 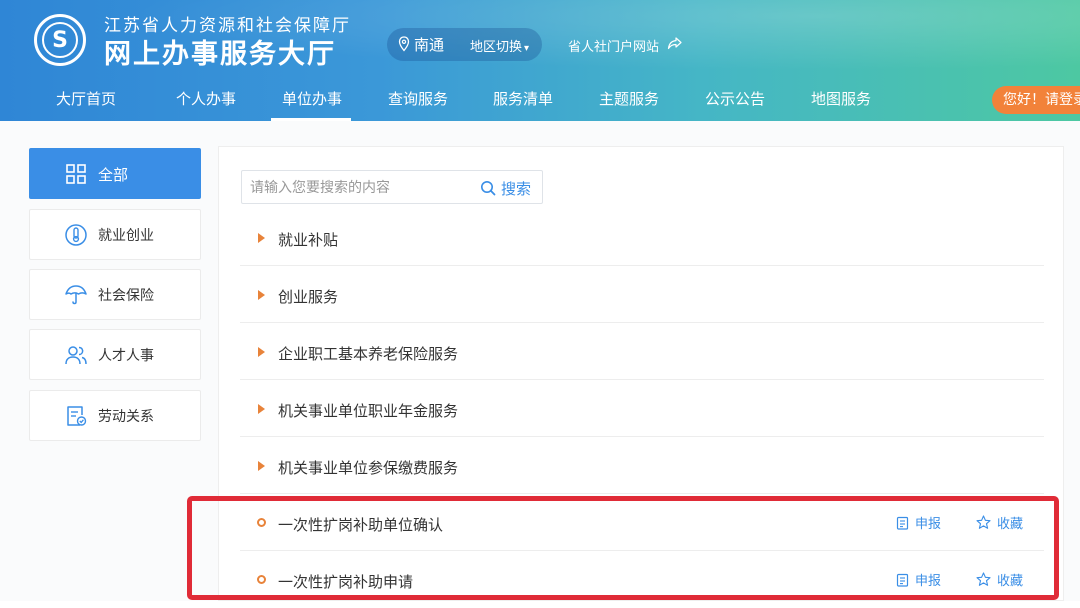 I want to click on category-label: 创业服务, so click(x=308, y=297).